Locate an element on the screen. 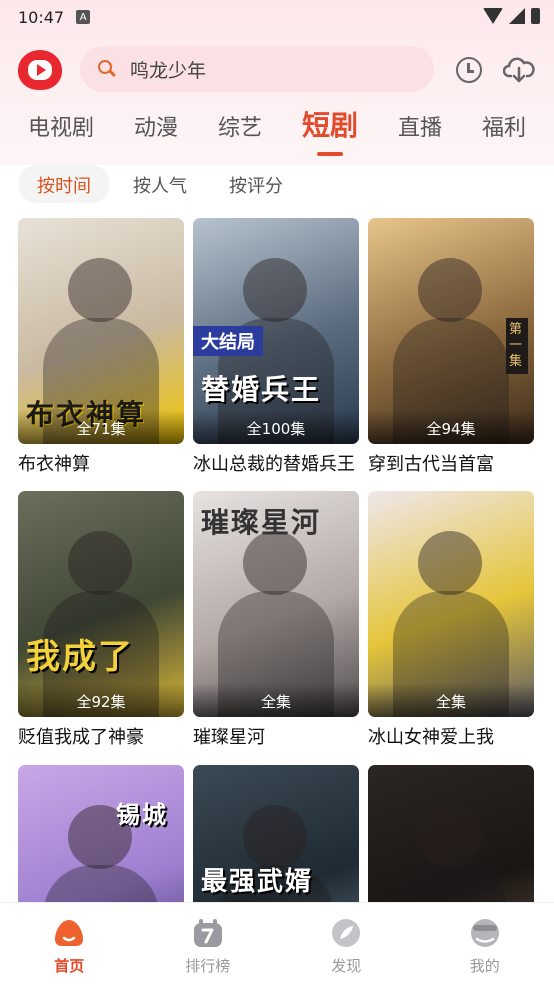 The image size is (554, 985). drama-card: 璀璨星河 全集 璀璨星河 is located at coordinates (276, 620).